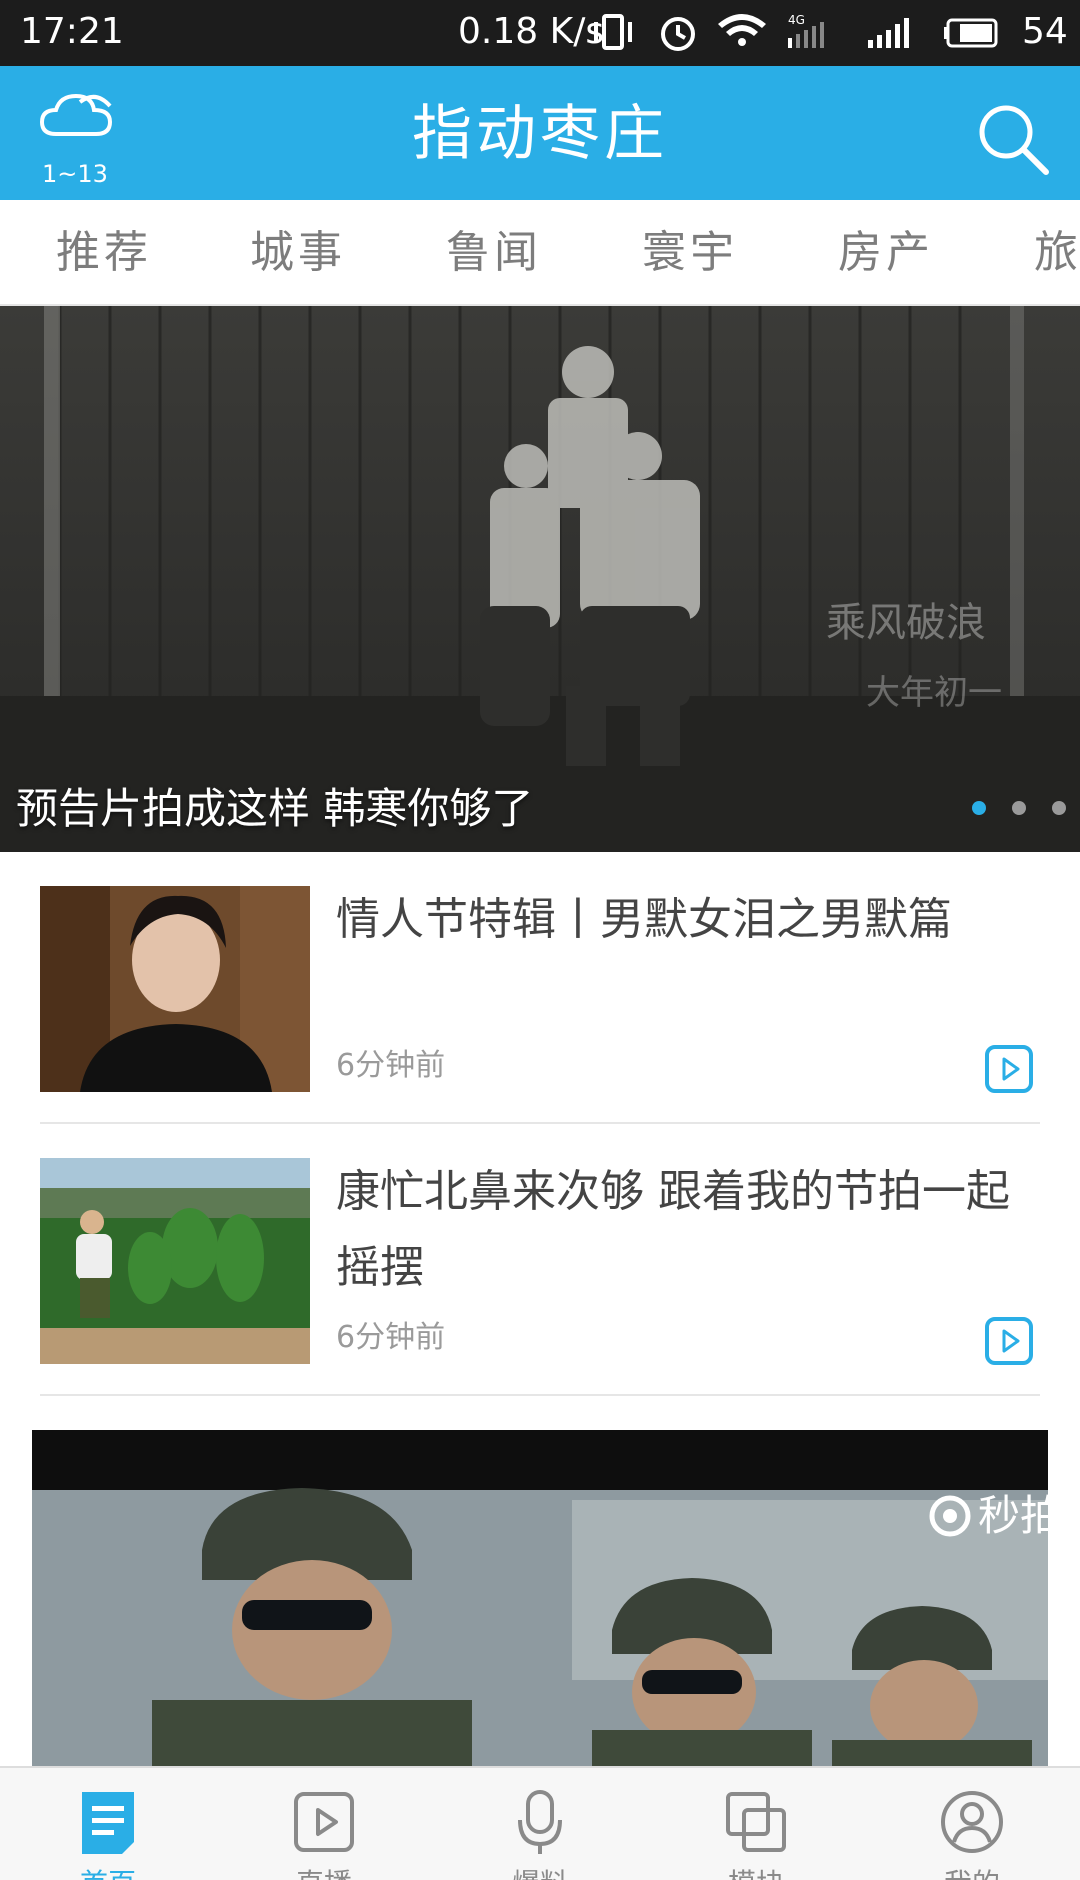 The image size is (1080, 1880). I want to click on tab-realestate: 房产, so click(886, 253).